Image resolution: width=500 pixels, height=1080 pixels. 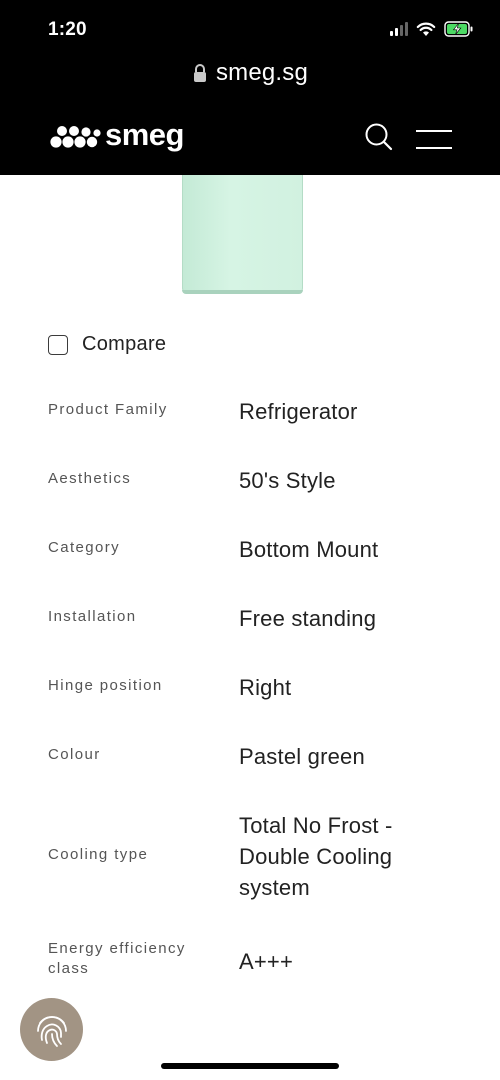 I want to click on brand-name: smeg, so click(x=144, y=134).